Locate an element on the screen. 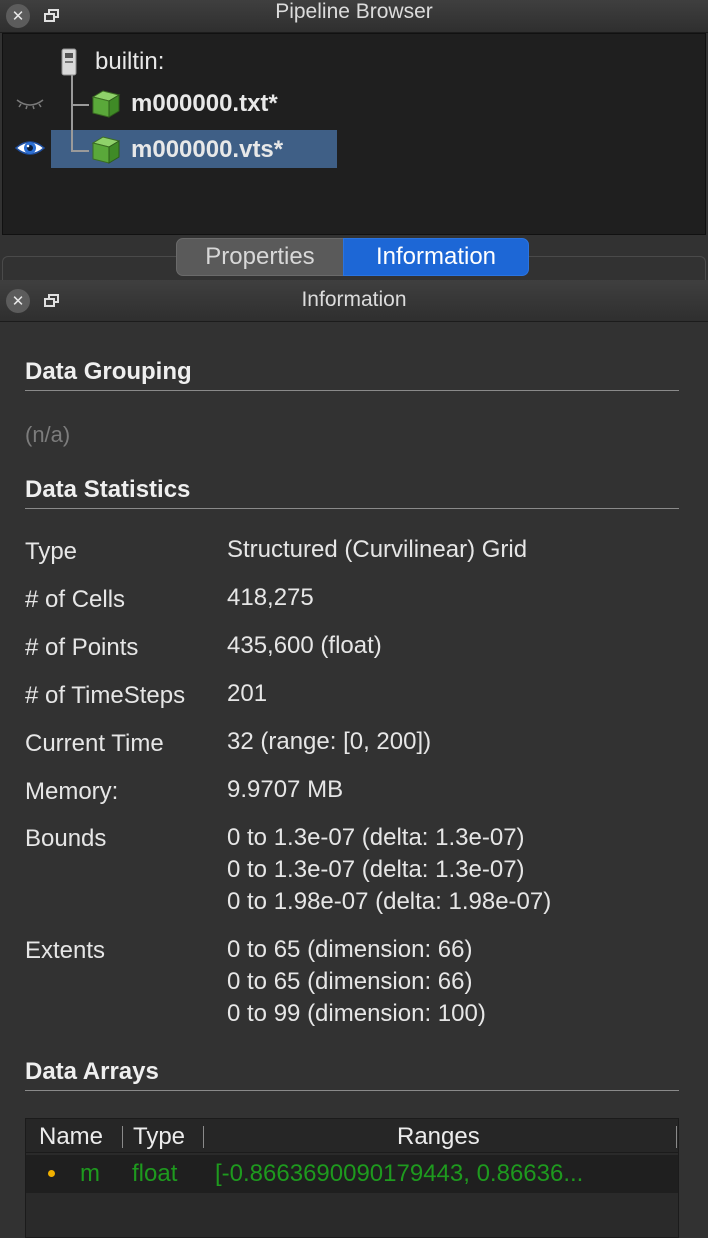 The image size is (708, 1238). column-header-ranges: Ranges is located at coordinates (438, 1137).